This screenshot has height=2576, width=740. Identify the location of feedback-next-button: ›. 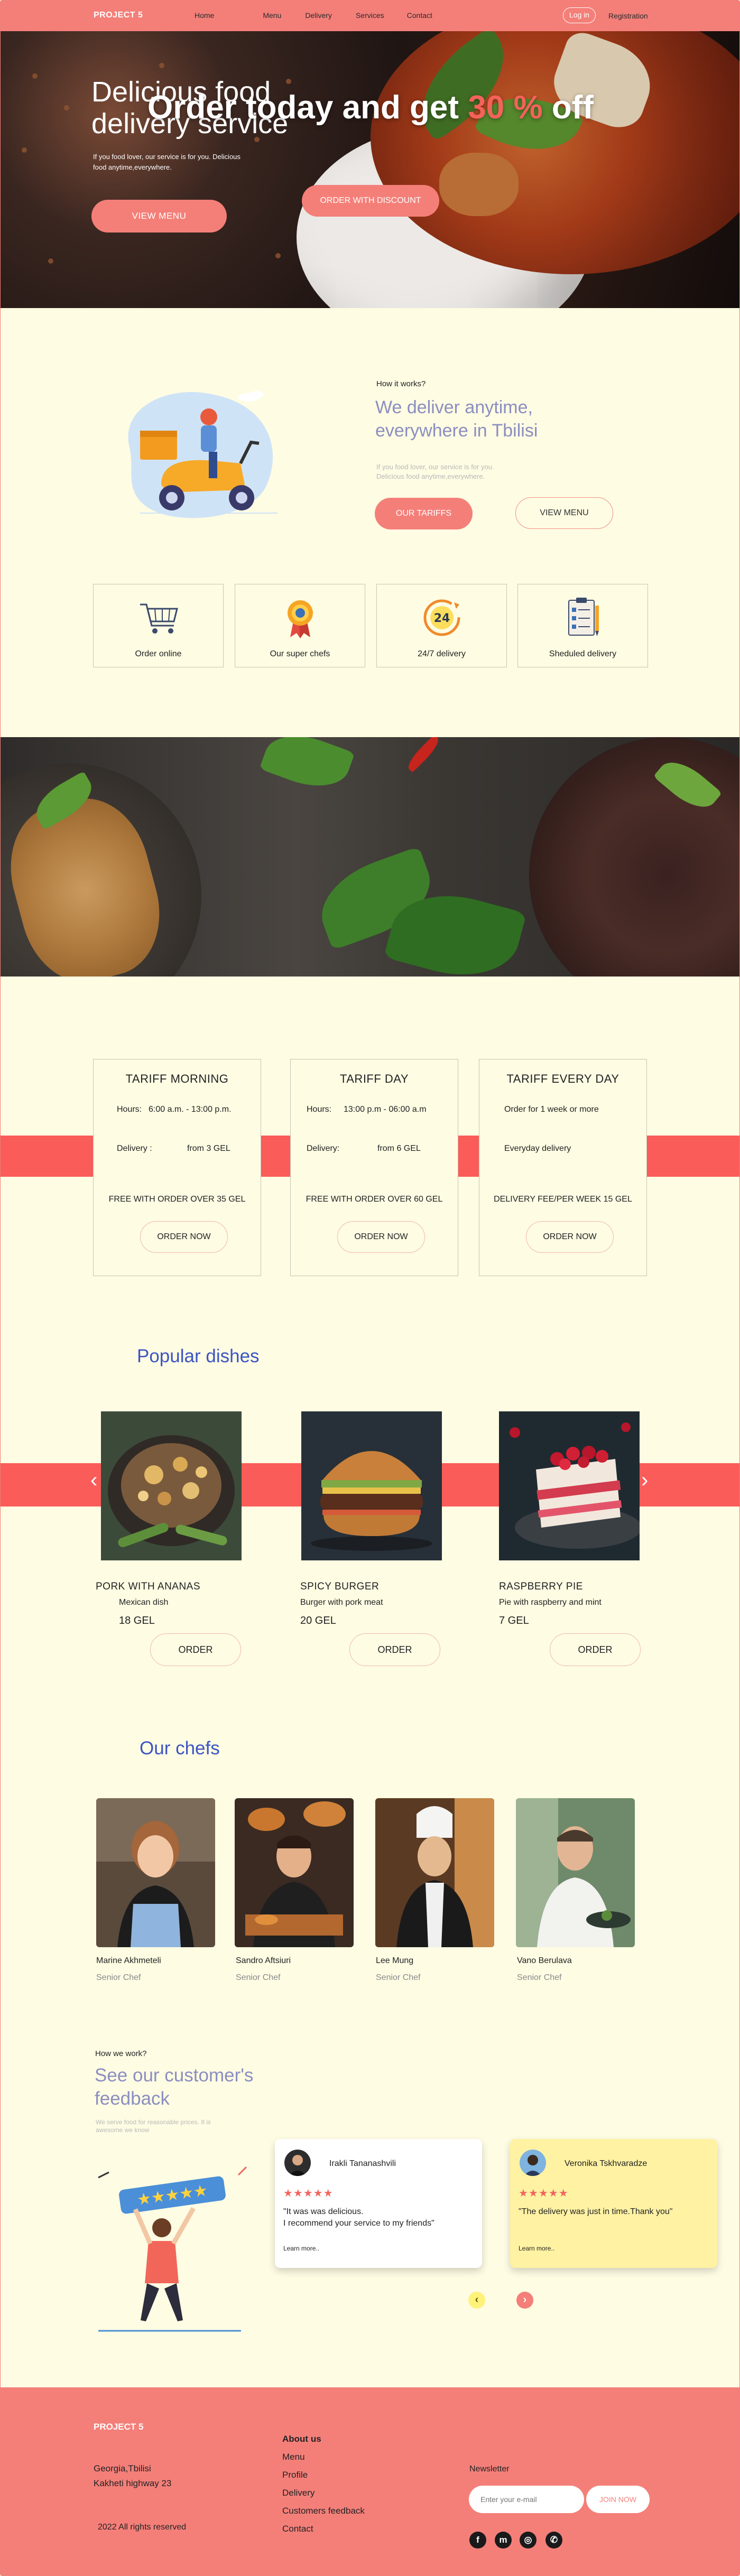
(524, 2300).